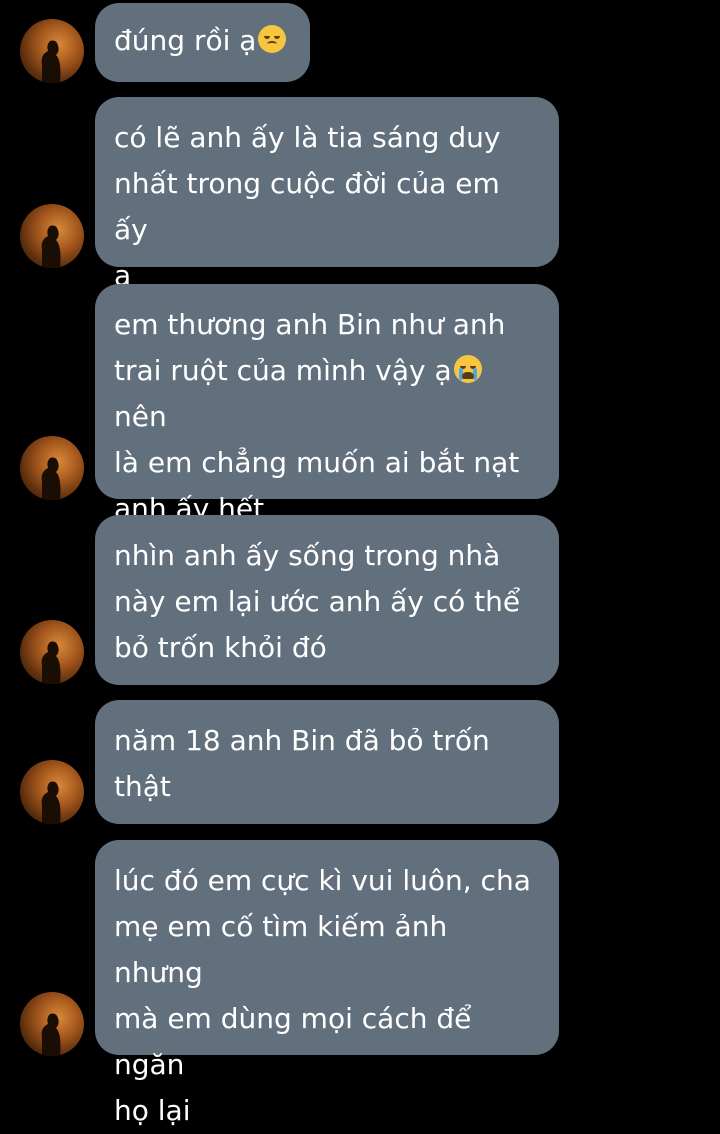  I want to click on message-text: đúng rồi ạ, so click(185, 40).